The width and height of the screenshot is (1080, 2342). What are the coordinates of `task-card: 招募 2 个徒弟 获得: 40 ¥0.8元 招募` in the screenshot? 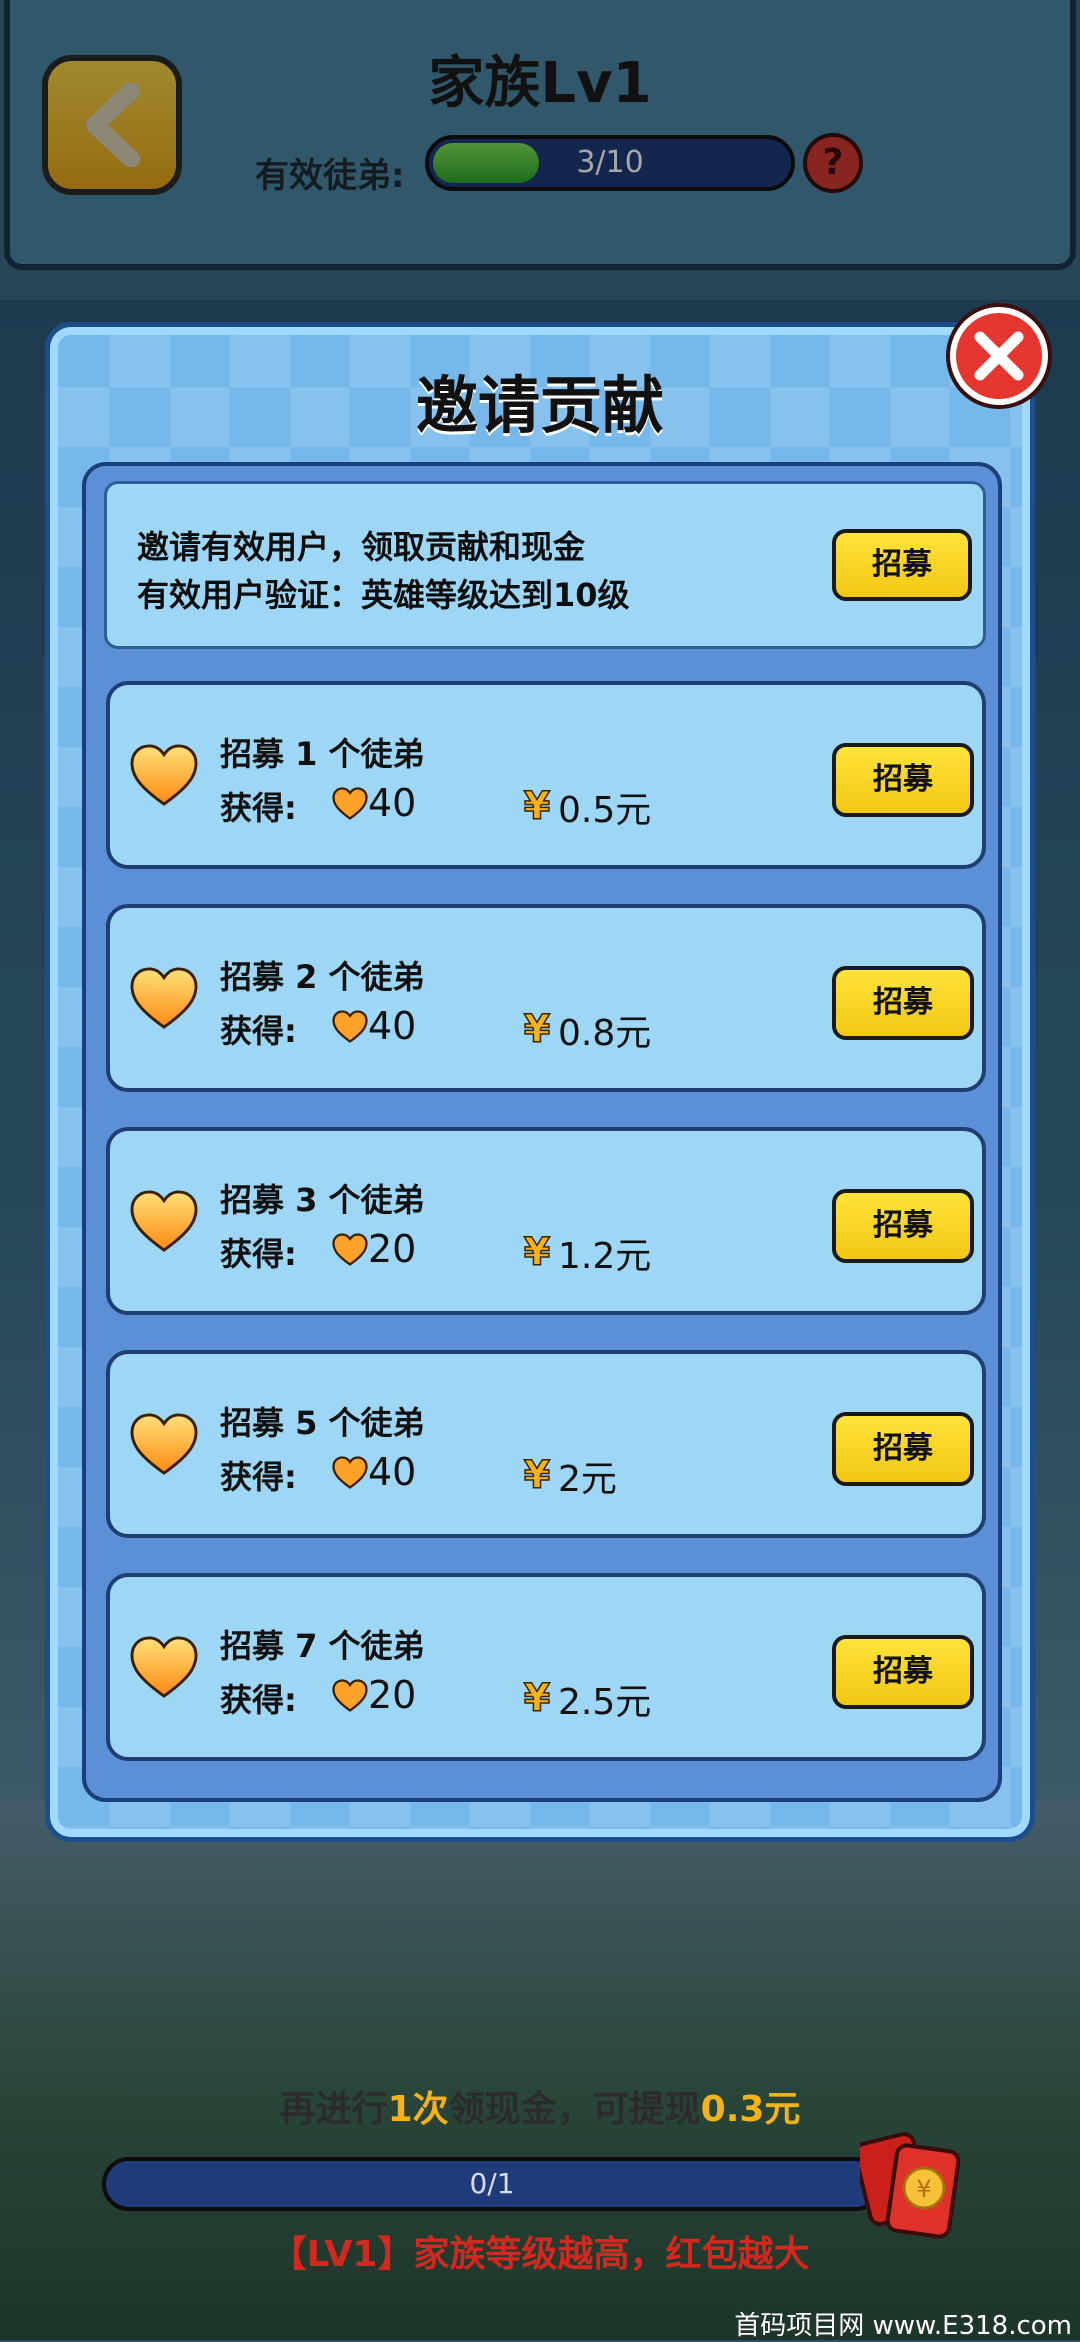 It's located at (546, 998).